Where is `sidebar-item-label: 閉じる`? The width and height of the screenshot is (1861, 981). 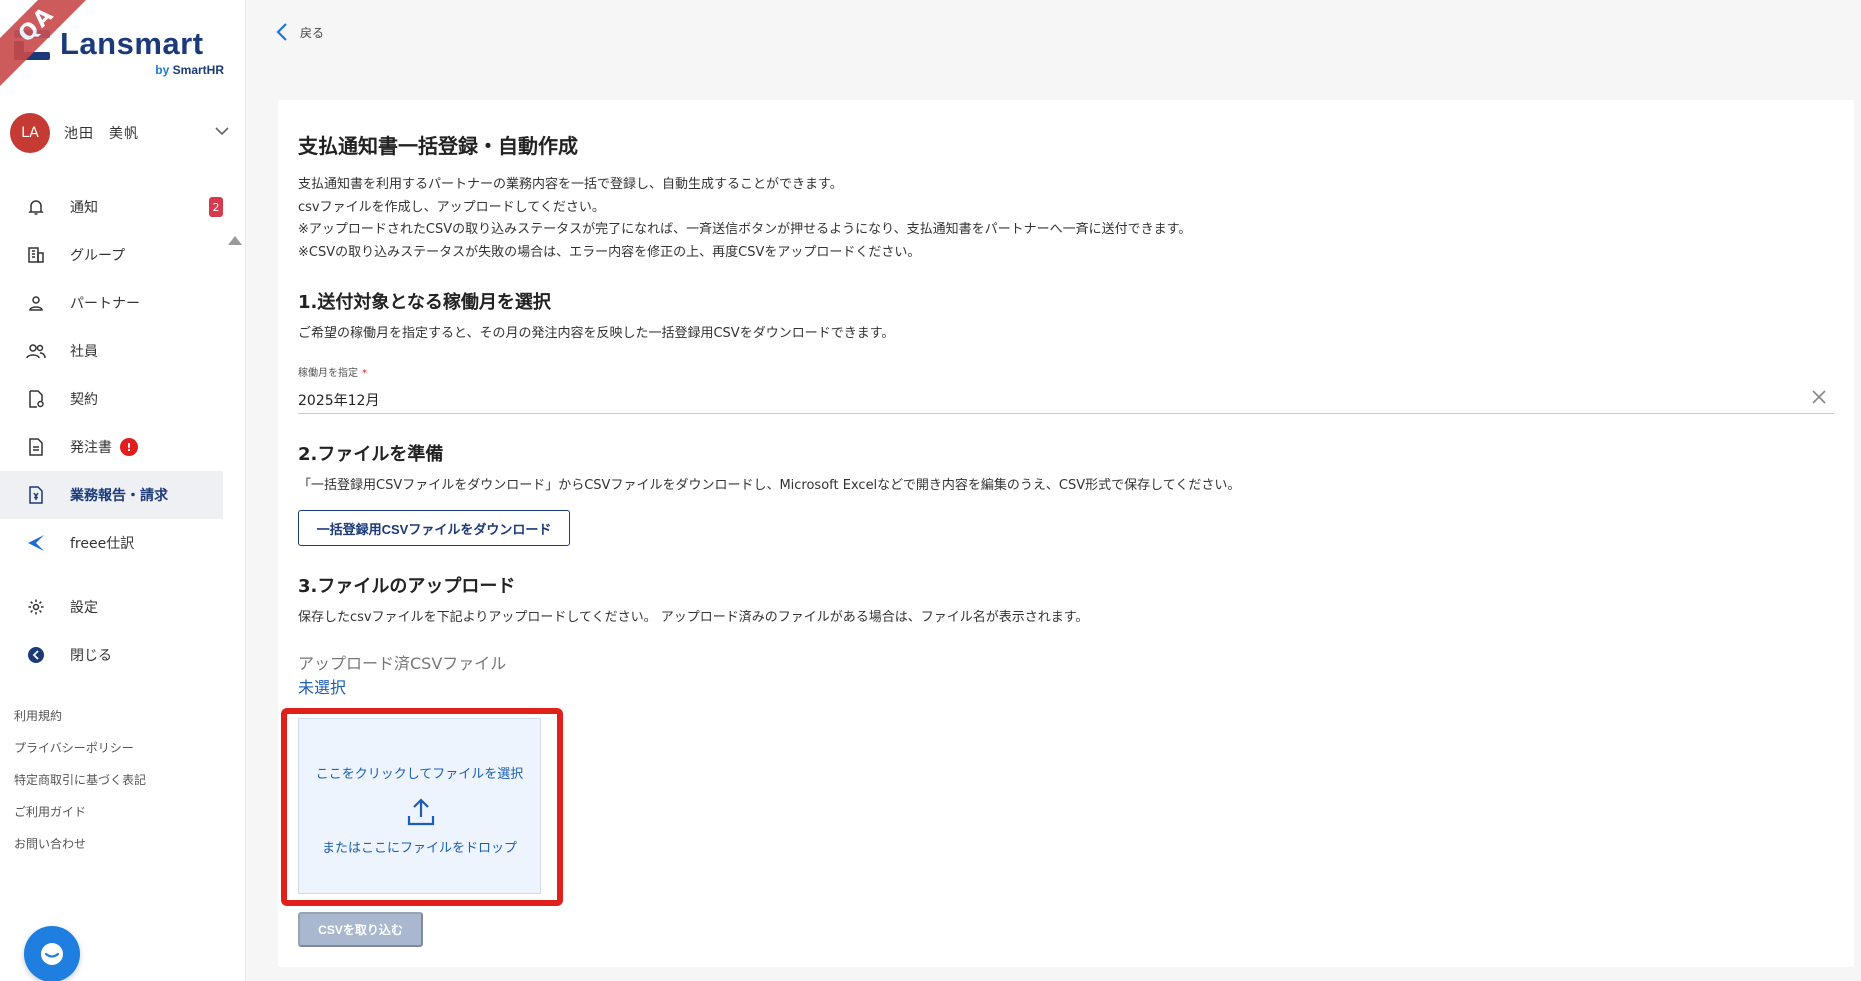
sidebar-item-label: 閉じる is located at coordinates (91, 656).